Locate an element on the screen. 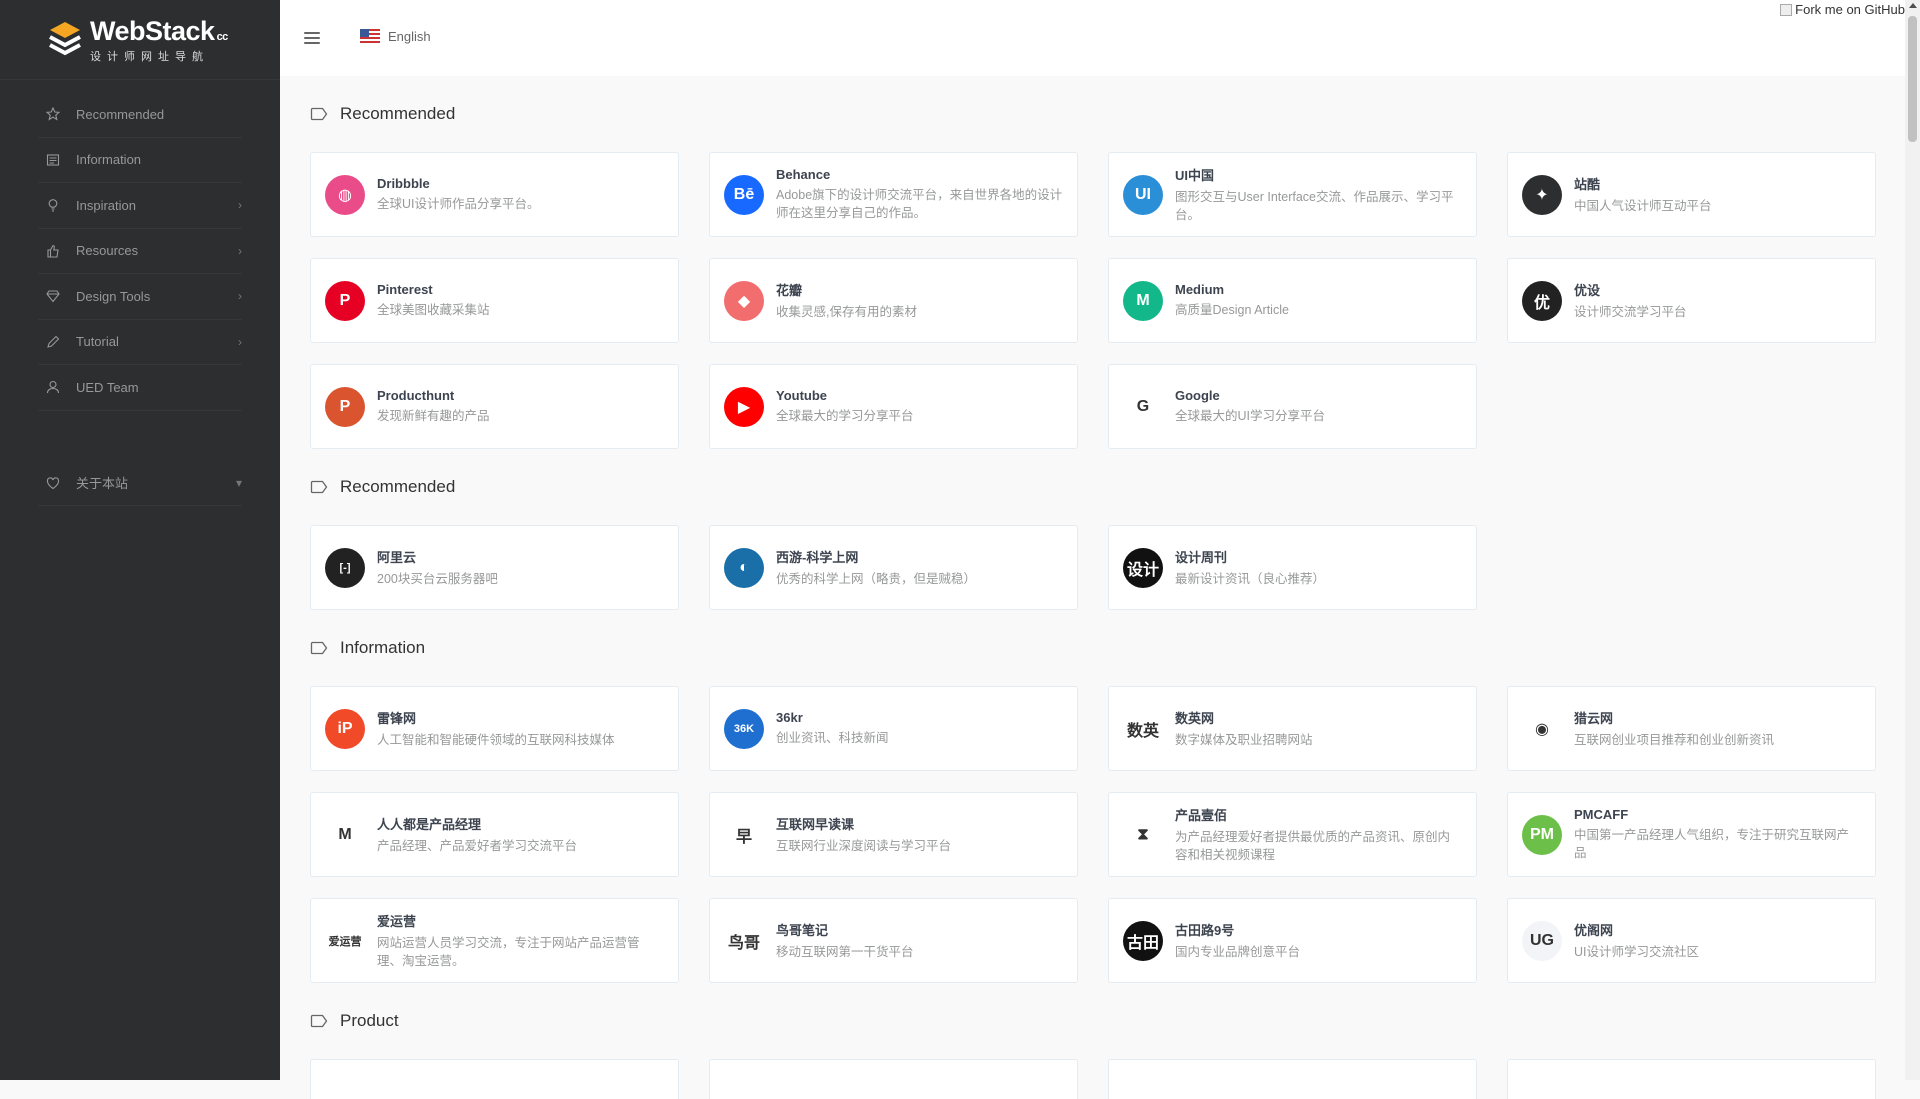 This screenshot has height=1099, width=1920. site-card: PM PMCAFF 中国第一产品经理人气组织，专注于研究互联网产品 is located at coordinates (1691, 834).